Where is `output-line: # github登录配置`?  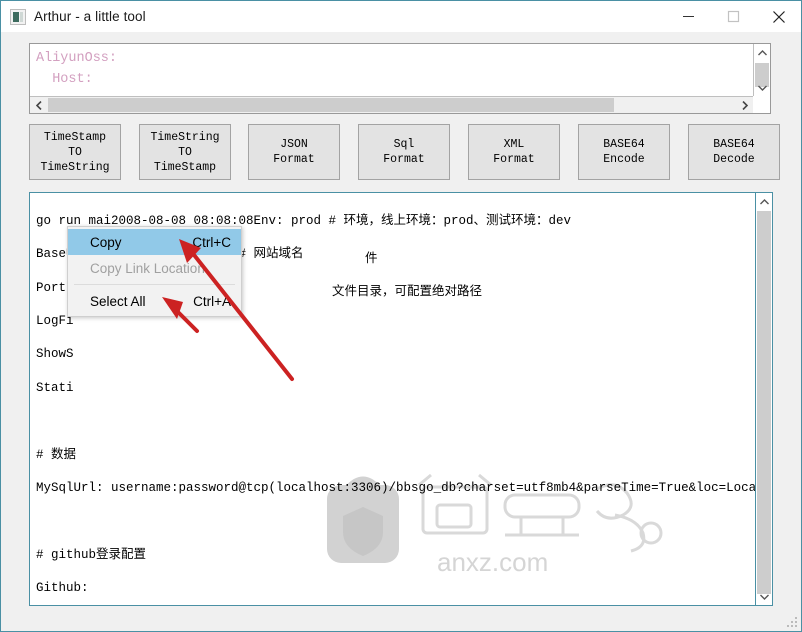 output-line: # github登录配置 is located at coordinates (91, 554).